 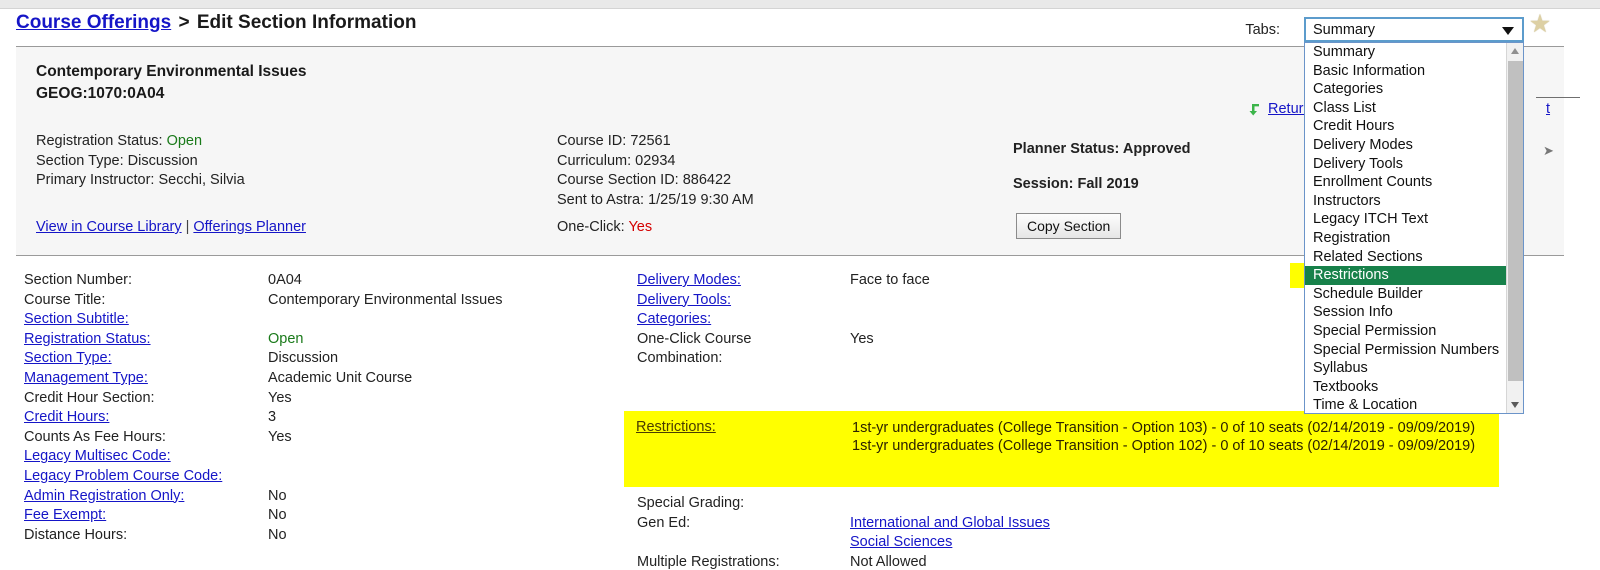 I want to click on meta-value: Open, so click(x=184, y=141).